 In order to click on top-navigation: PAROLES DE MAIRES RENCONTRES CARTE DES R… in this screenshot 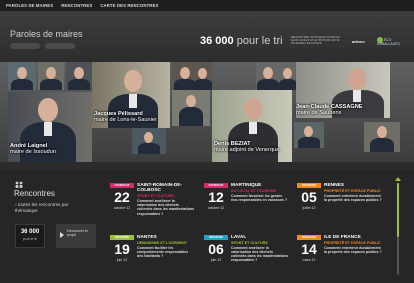, I will do `click(207, 6)`.